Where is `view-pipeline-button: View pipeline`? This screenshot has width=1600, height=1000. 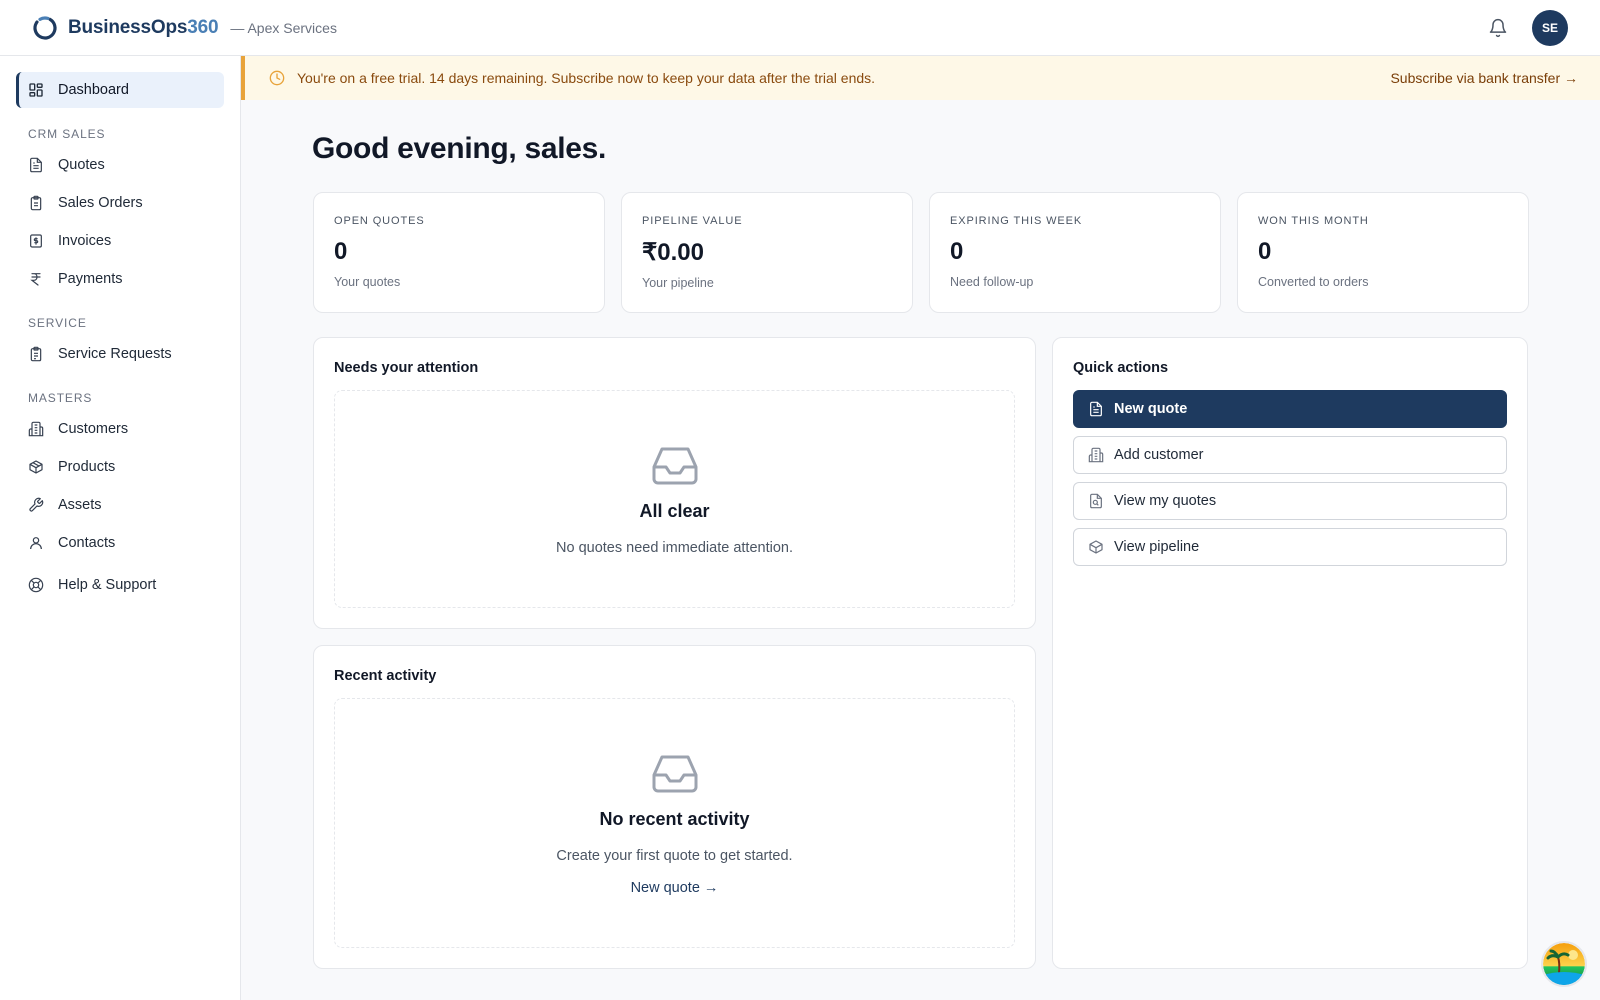 view-pipeline-button: View pipeline is located at coordinates (1290, 547).